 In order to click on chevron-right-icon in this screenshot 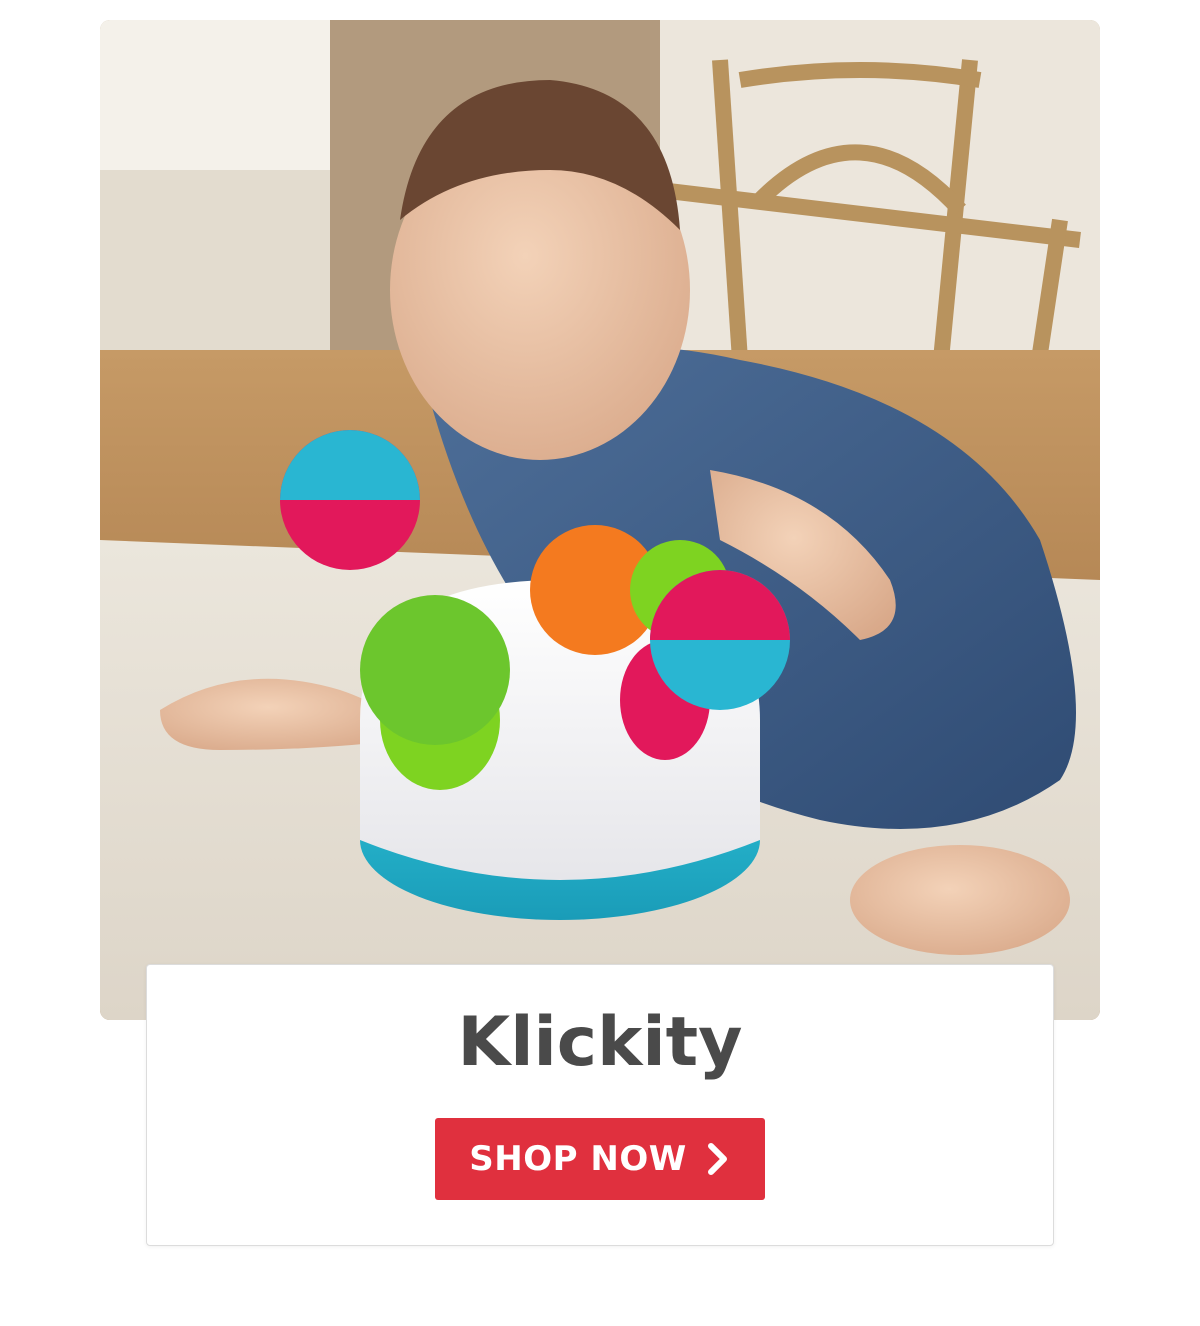, I will do `click(718, 1159)`.